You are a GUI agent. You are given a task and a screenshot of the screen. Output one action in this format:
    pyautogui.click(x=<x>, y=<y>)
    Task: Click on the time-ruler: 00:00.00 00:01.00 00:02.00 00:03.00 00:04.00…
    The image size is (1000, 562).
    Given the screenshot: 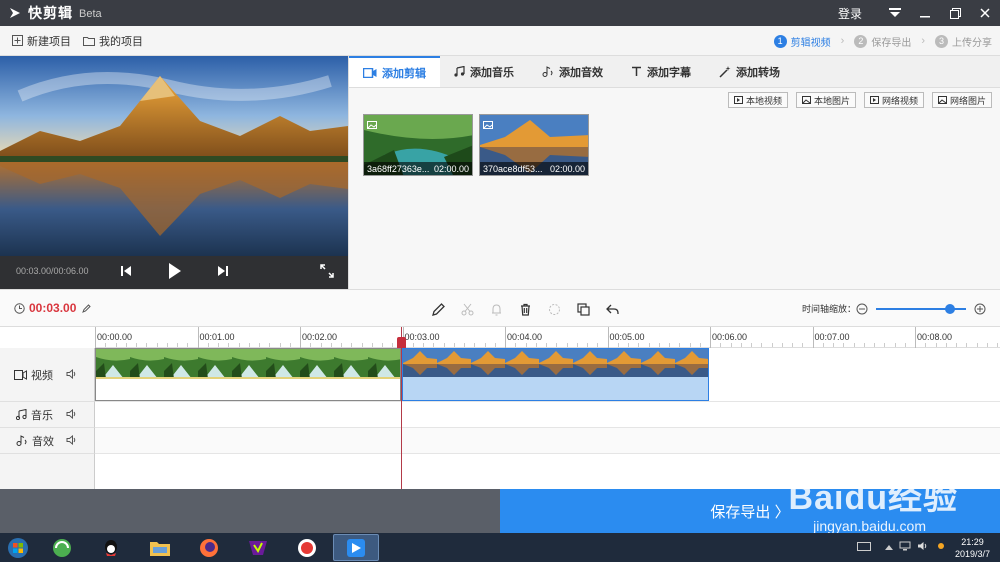 What is the action you would take?
    pyautogui.click(x=547, y=337)
    